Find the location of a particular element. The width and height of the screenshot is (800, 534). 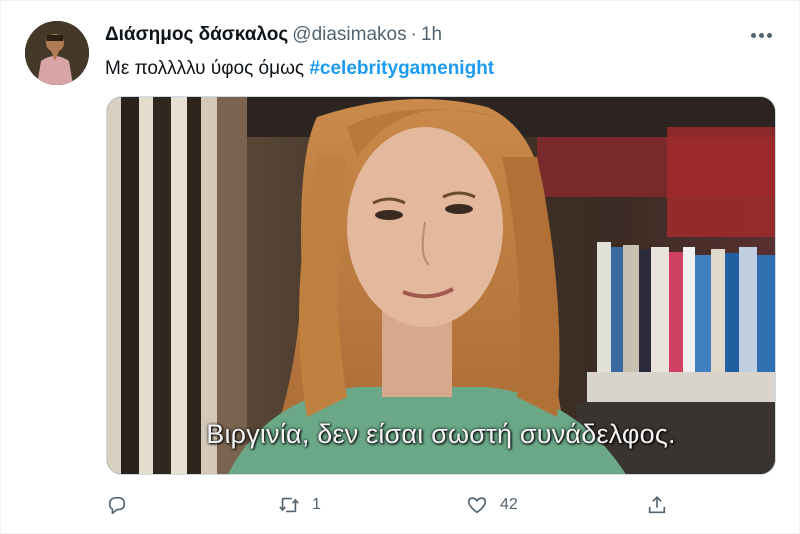

reply-button is located at coordinates (117, 505).